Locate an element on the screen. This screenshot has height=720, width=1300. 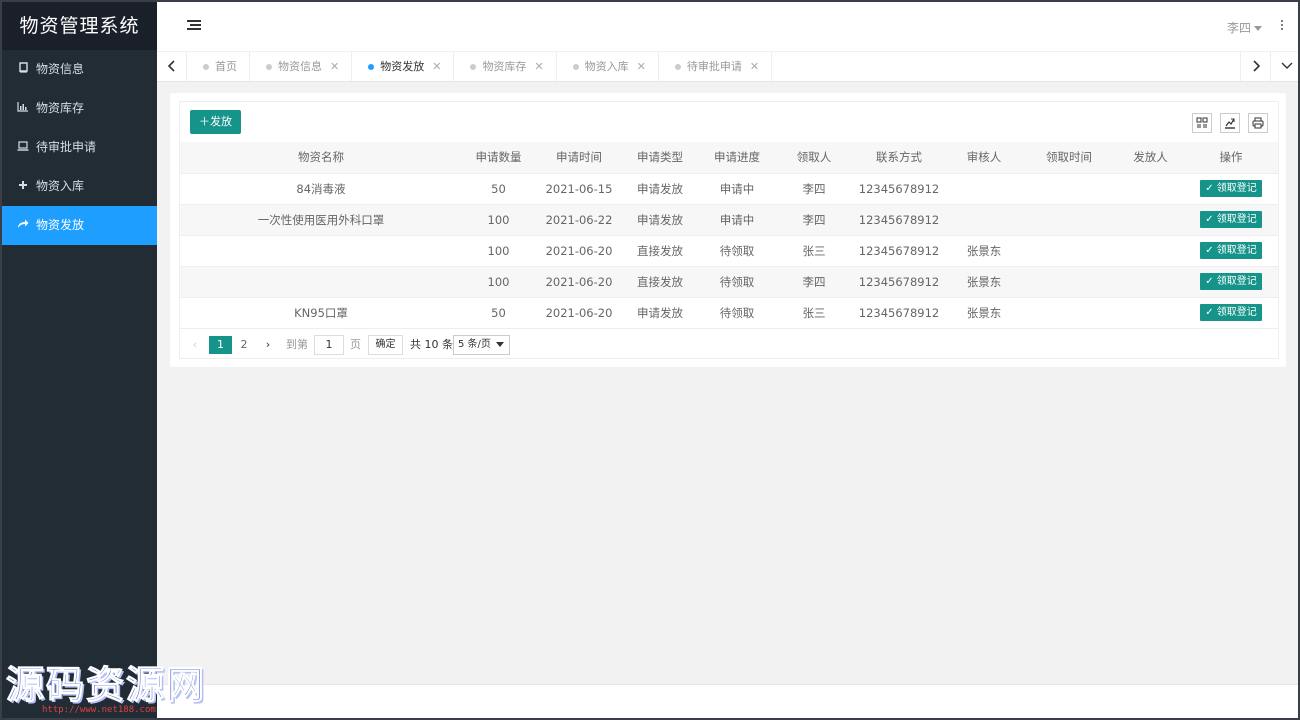
app-logo: 物资管理系统 is located at coordinates (79, 26).